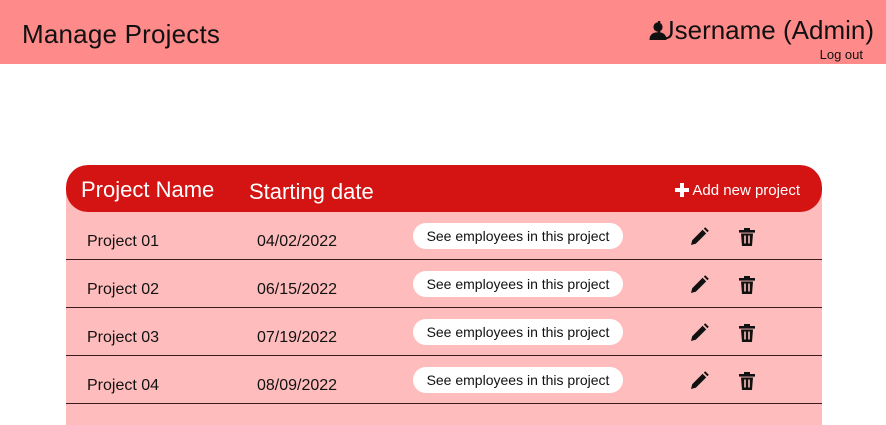  I want to click on project-start-date: 08/09/2022, so click(297, 385).